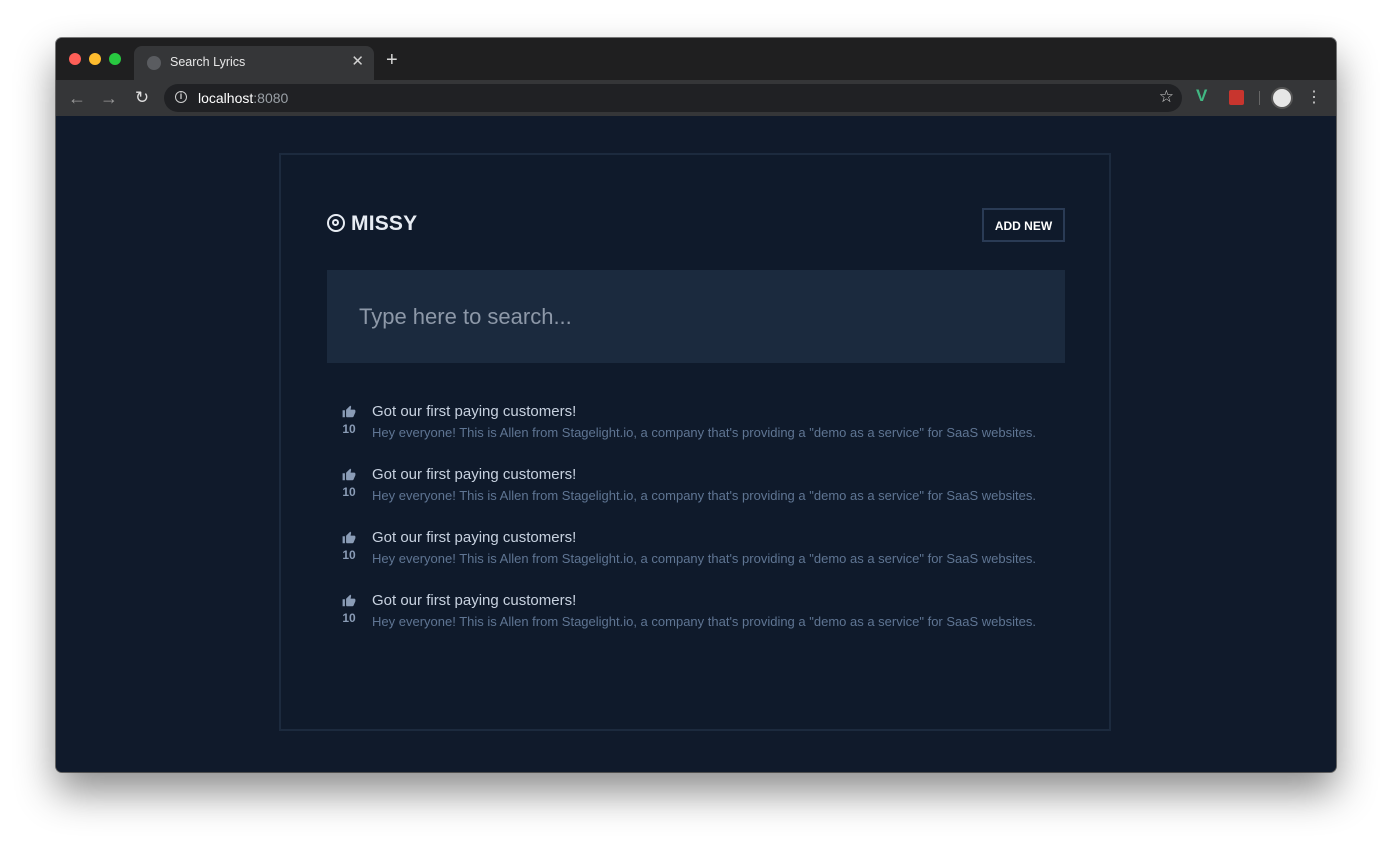 Image resolution: width=1392 pixels, height=846 pixels. I want to click on extension-icon, so click(1236, 97).